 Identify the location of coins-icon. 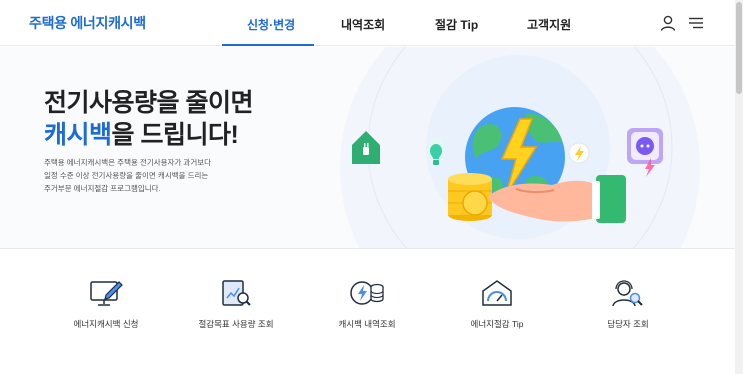
(470, 197).